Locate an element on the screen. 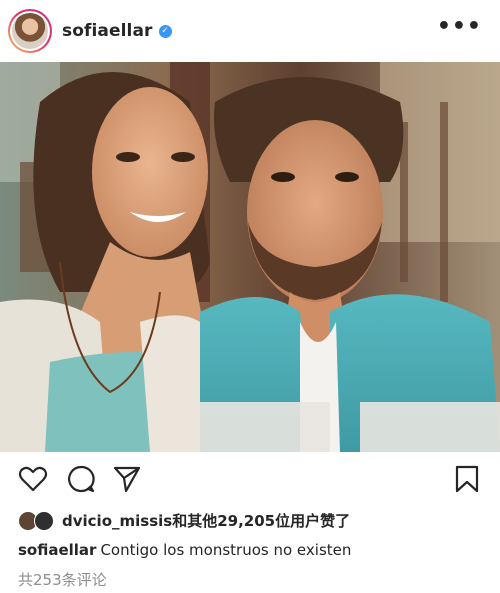 The width and height of the screenshot is (500, 593). caption-username: sofiaellar is located at coordinates (57, 550).